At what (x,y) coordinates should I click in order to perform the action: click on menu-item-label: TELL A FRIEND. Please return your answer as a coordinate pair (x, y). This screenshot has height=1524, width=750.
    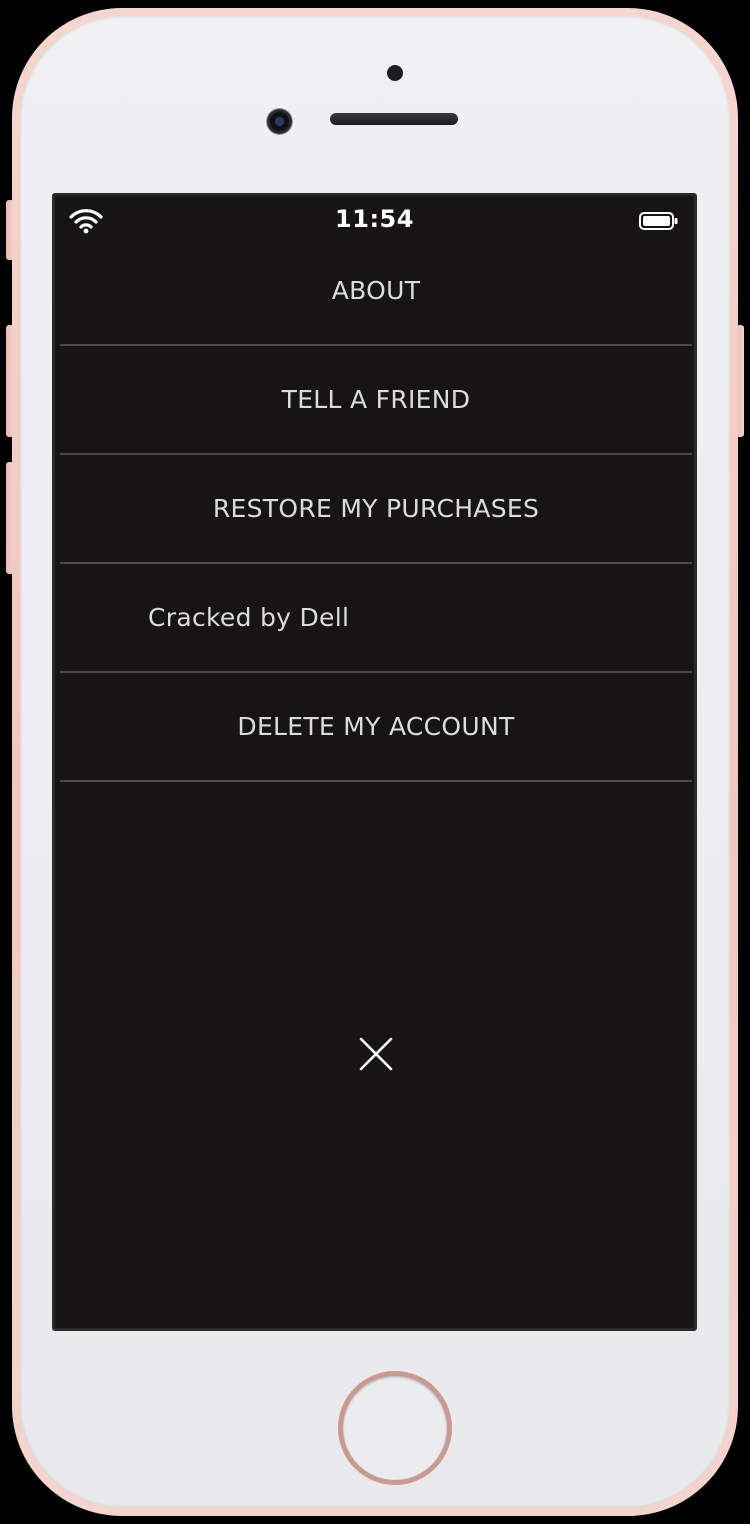
    Looking at the image, I should click on (376, 399).